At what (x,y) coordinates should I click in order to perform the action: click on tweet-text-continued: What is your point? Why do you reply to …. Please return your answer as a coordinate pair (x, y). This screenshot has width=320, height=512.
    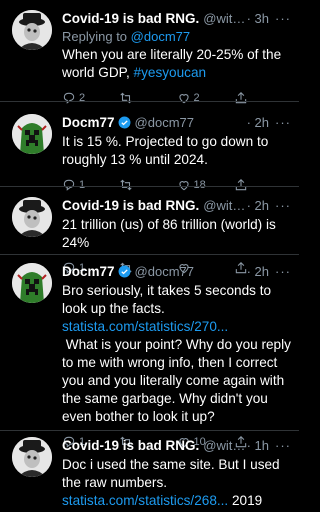
    Looking at the image, I should click on (176, 380).